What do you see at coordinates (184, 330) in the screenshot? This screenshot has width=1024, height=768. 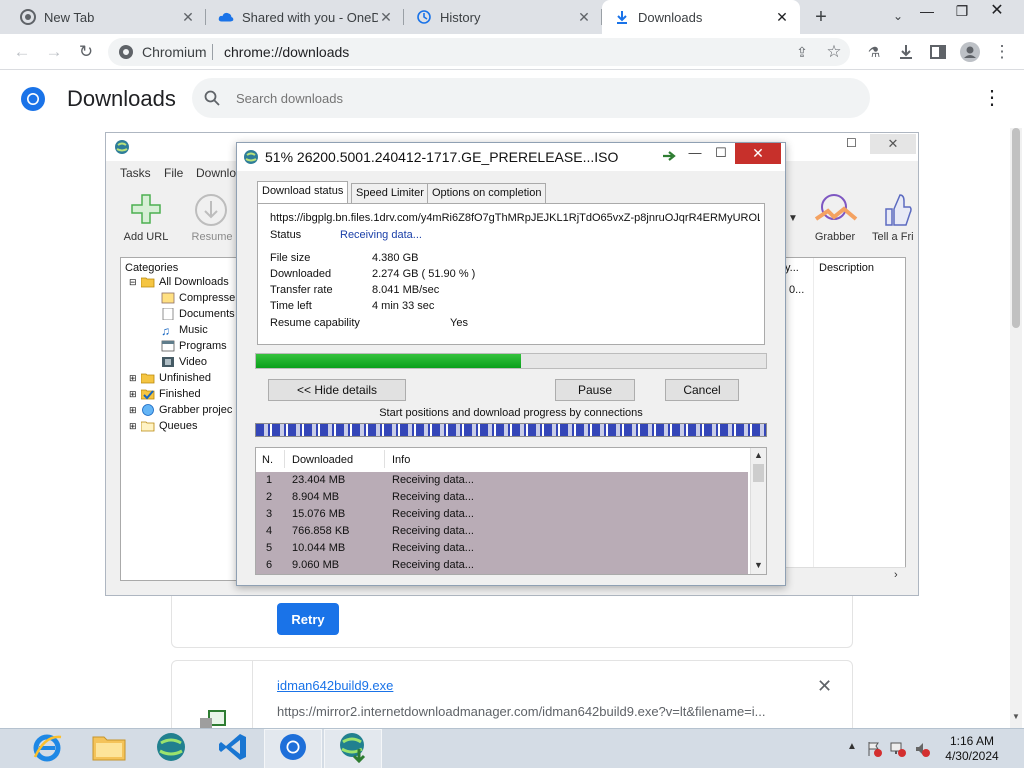 I see `tree-item-music: ♫ Music` at bounding box center [184, 330].